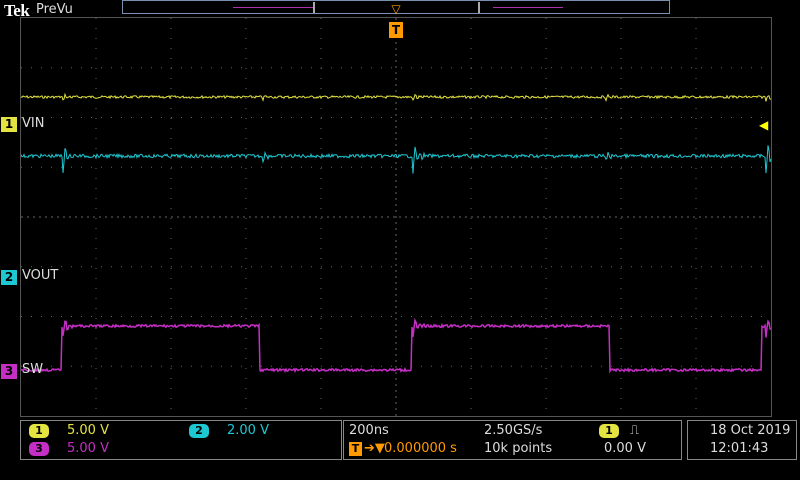 Image resolution: width=800 pixels, height=480 pixels. I want to click on trigger-position-icon: T, so click(355, 449).